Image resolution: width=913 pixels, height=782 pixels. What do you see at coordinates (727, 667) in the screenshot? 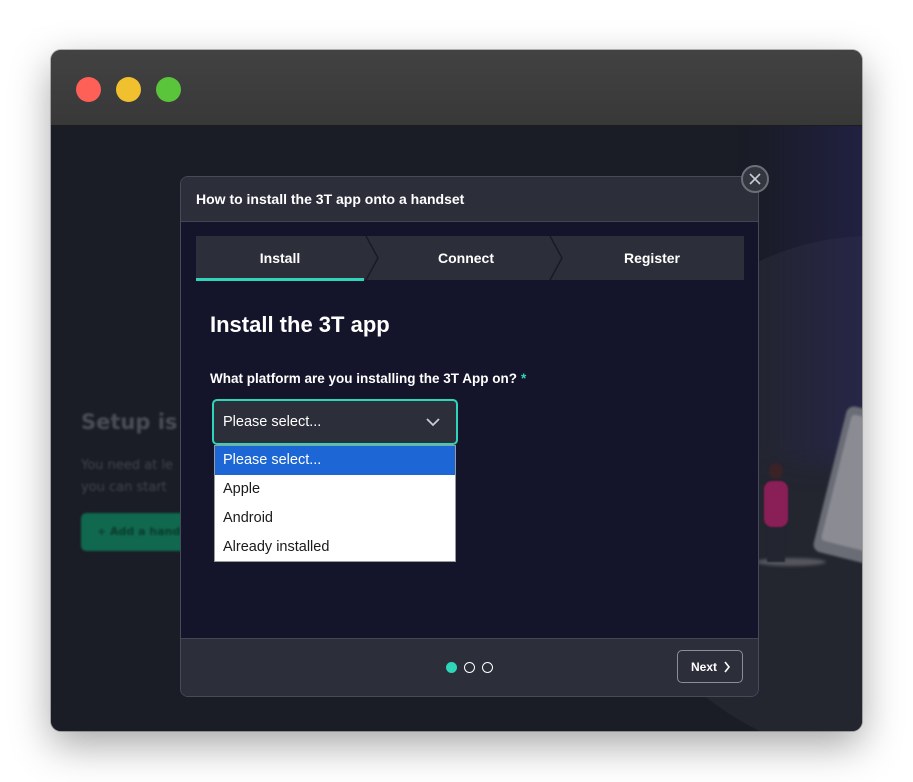
I see `chevron-right-icon` at bounding box center [727, 667].